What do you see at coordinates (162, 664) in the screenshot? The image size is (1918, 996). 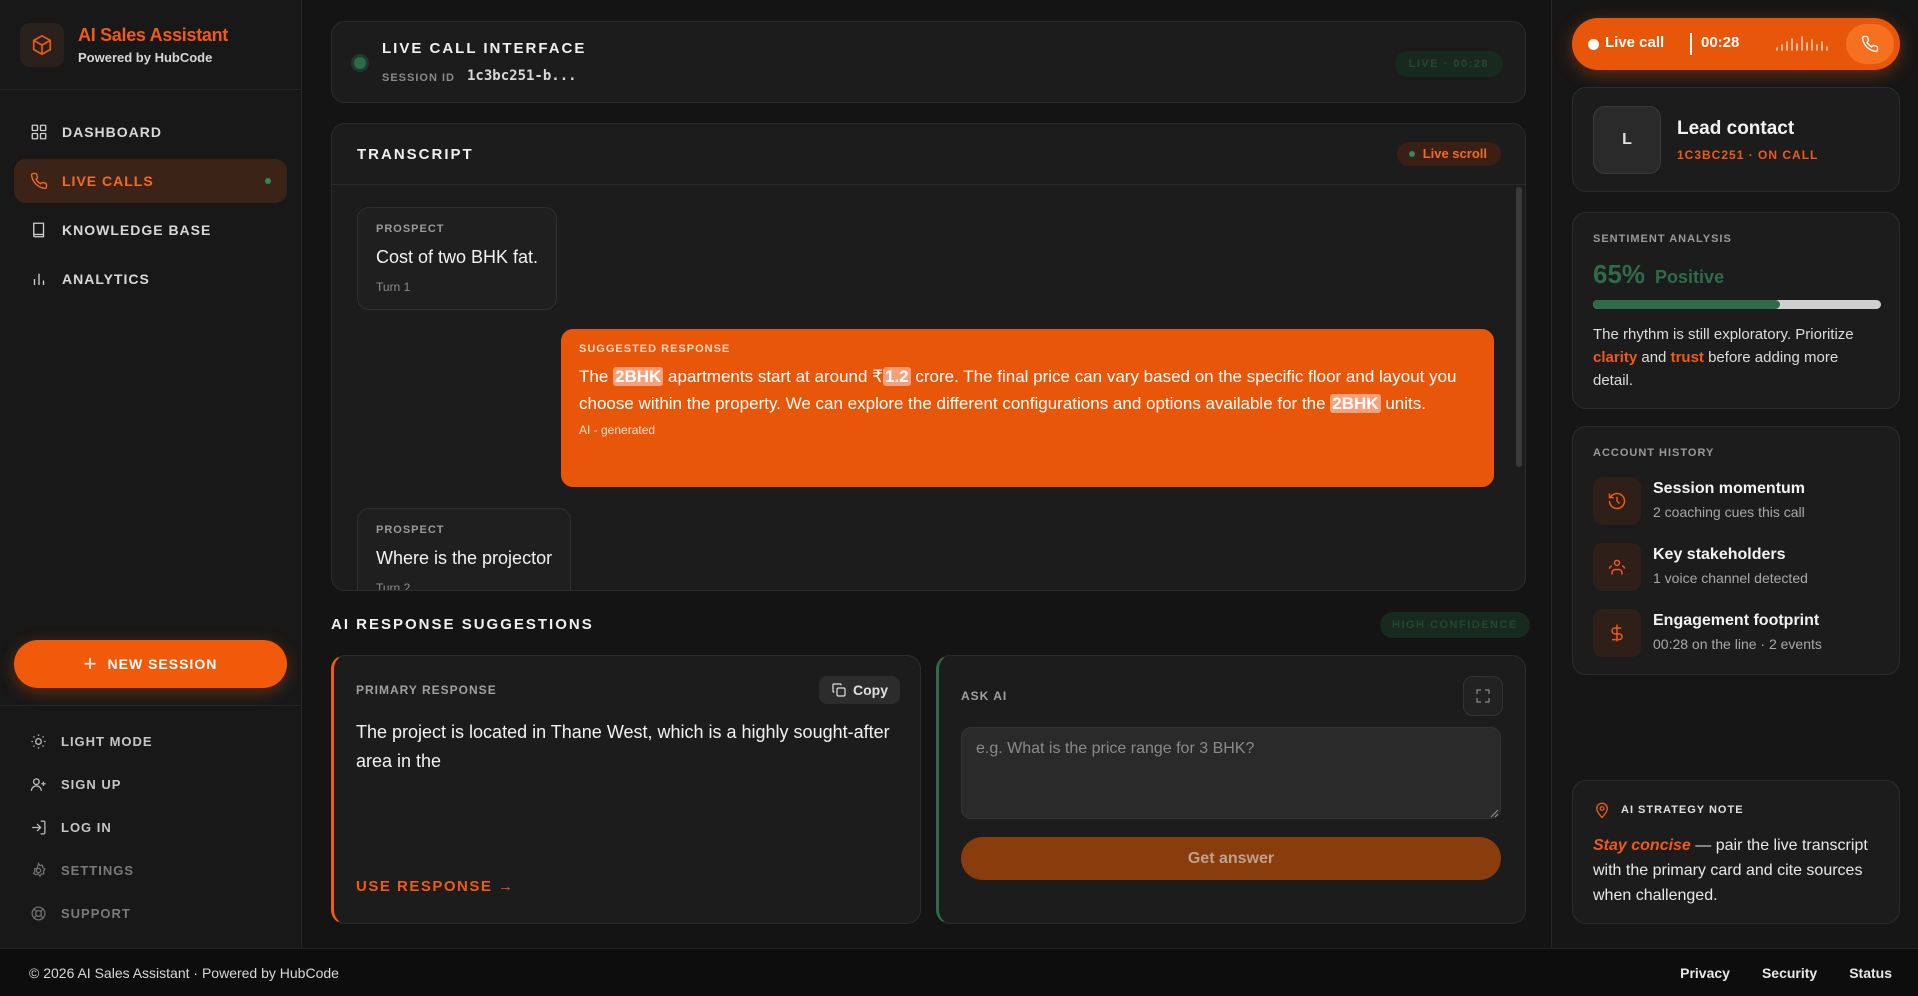 I see `new-session-label: NEW SESSION` at bounding box center [162, 664].